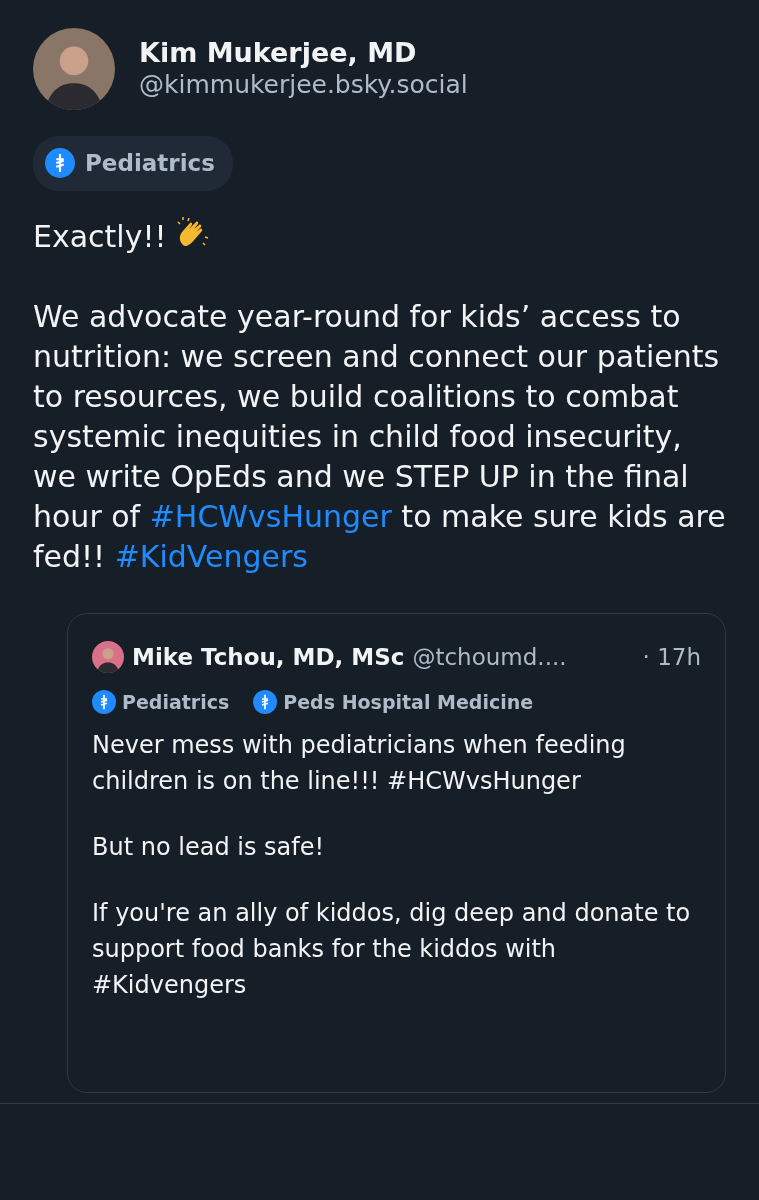 The image size is (759, 1200). Describe the element at coordinates (379, 235) in the screenshot. I see `post-text: Exactly!!` at that location.